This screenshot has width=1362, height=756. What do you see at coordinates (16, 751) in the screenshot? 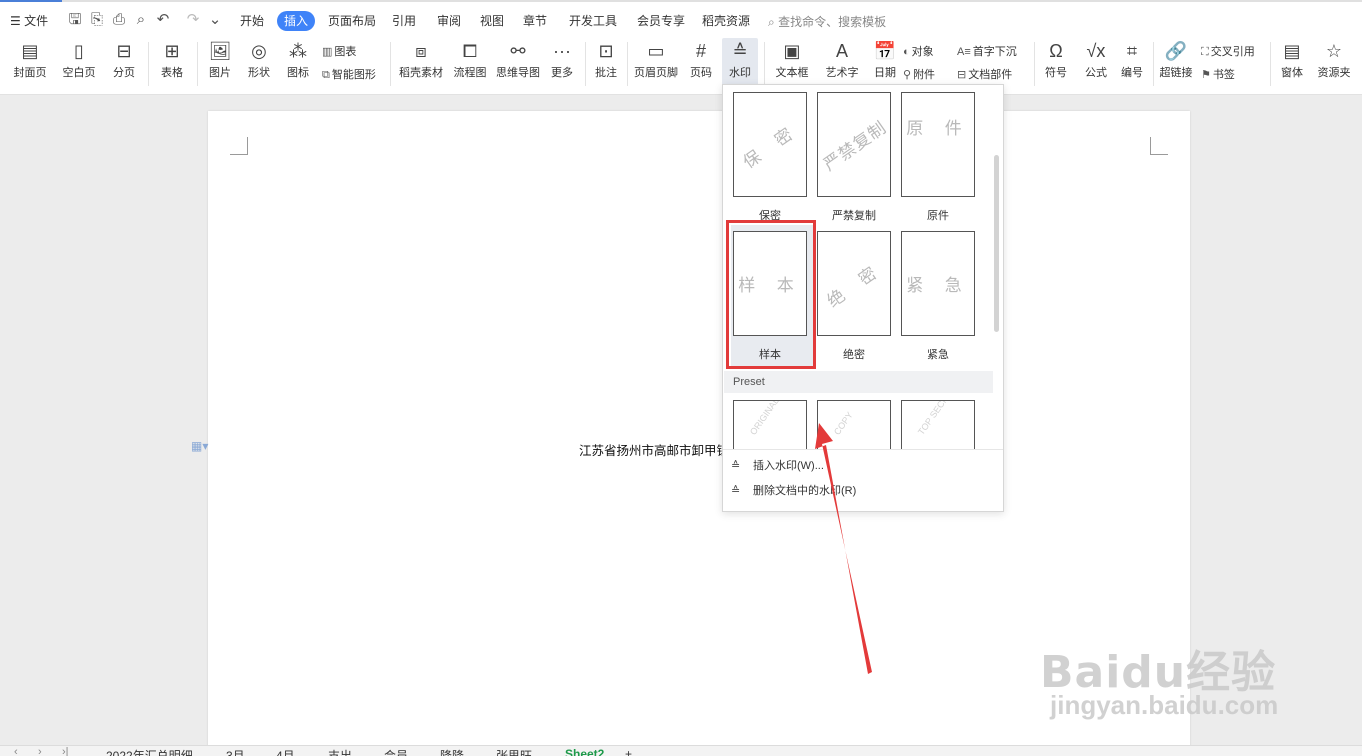
I see `first-sheet-arrow-icon: ‹` at bounding box center [16, 751].